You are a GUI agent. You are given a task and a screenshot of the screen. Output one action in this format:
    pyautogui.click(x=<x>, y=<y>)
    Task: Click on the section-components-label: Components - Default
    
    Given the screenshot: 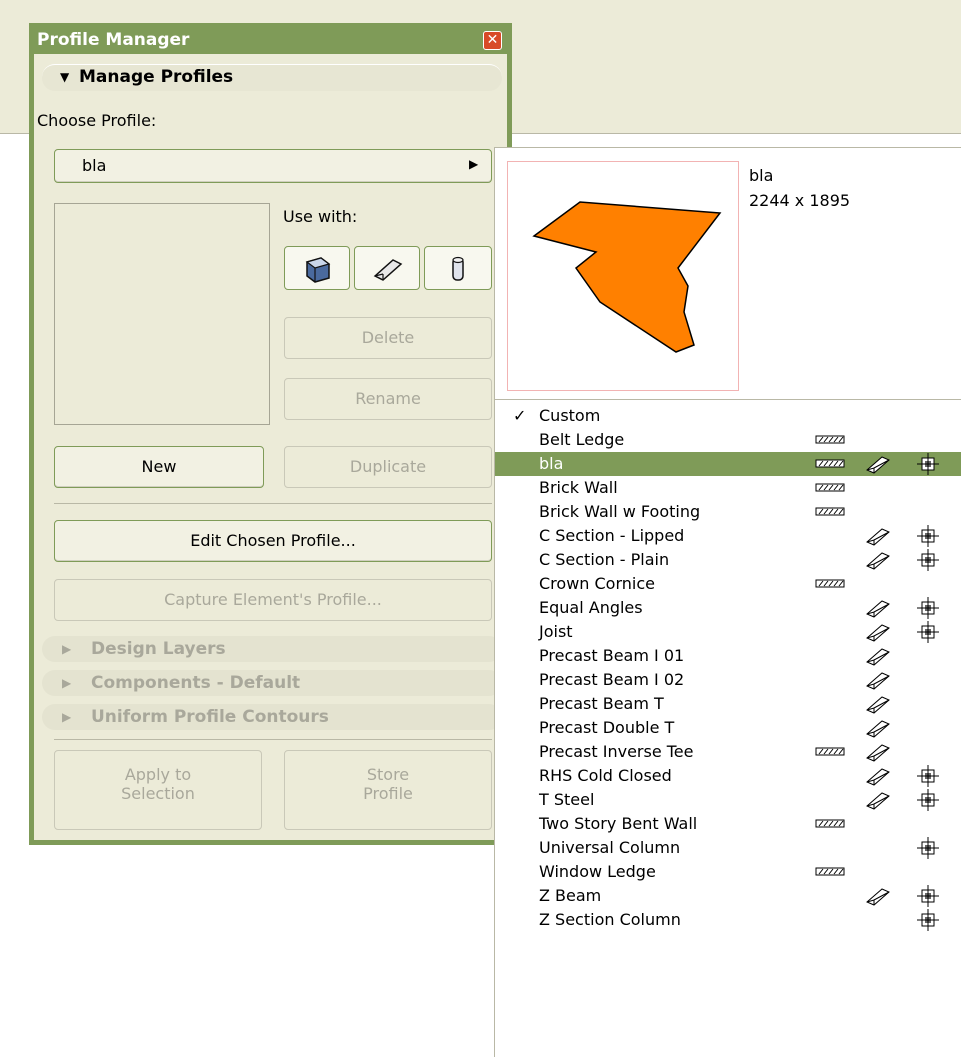 What is the action you would take?
    pyautogui.click(x=196, y=683)
    